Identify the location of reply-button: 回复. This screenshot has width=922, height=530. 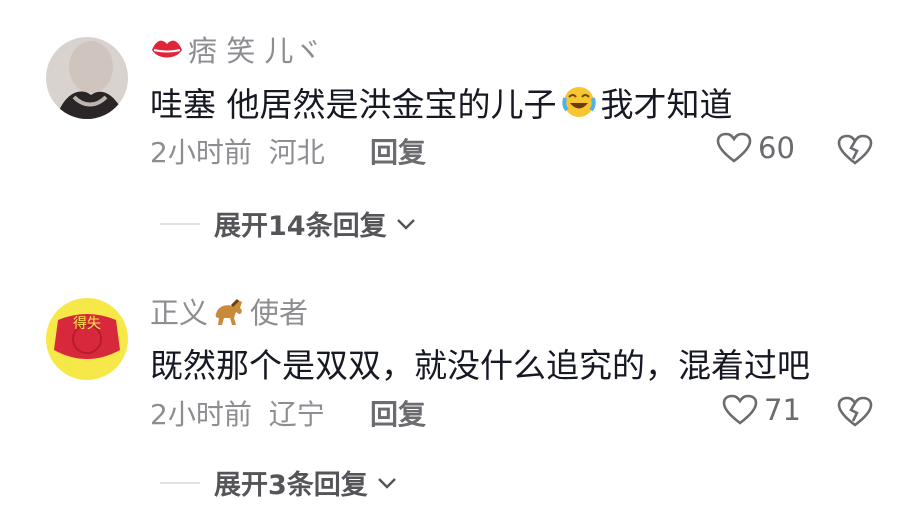
(398, 413).